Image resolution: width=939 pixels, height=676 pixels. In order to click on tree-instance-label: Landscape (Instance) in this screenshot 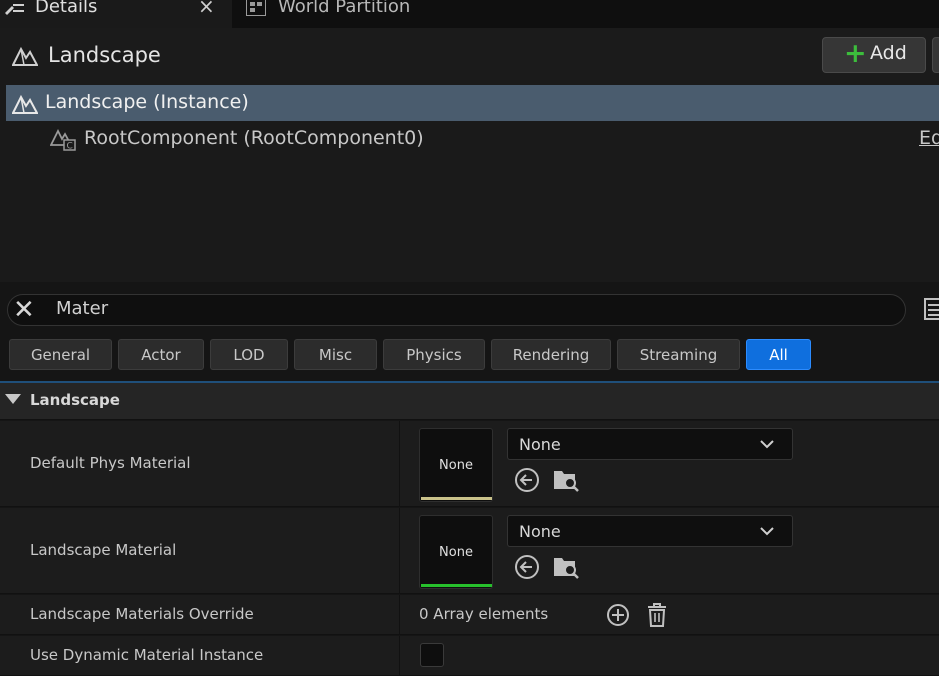, I will do `click(147, 102)`.